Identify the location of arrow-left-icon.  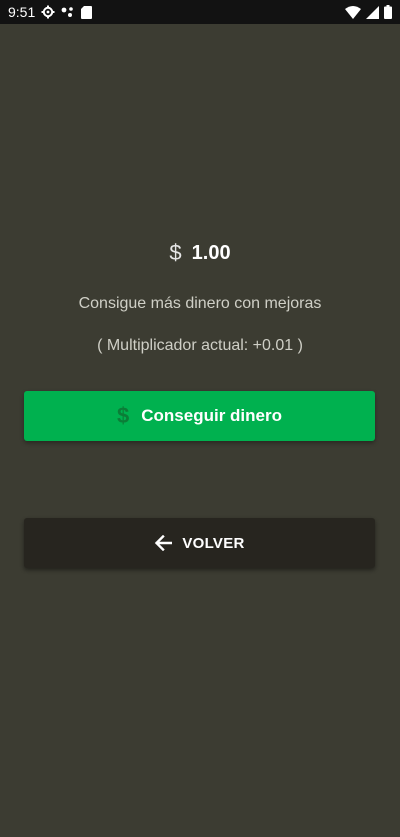
(163, 543).